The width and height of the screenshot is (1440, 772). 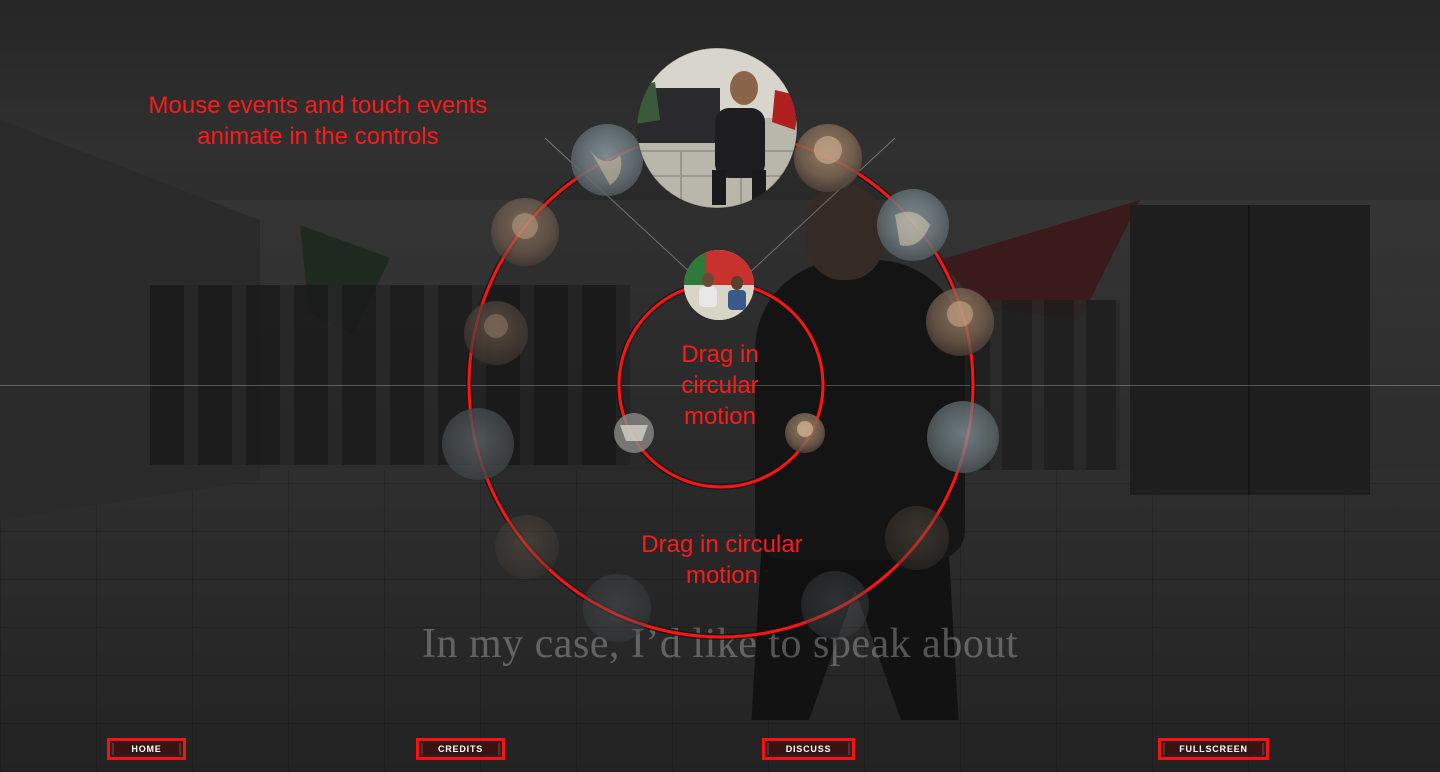 What do you see at coordinates (721, 544) in the screenshot?
I see `outer-wheel-label-1: Drag in circular` at bounding box center [721, 544].